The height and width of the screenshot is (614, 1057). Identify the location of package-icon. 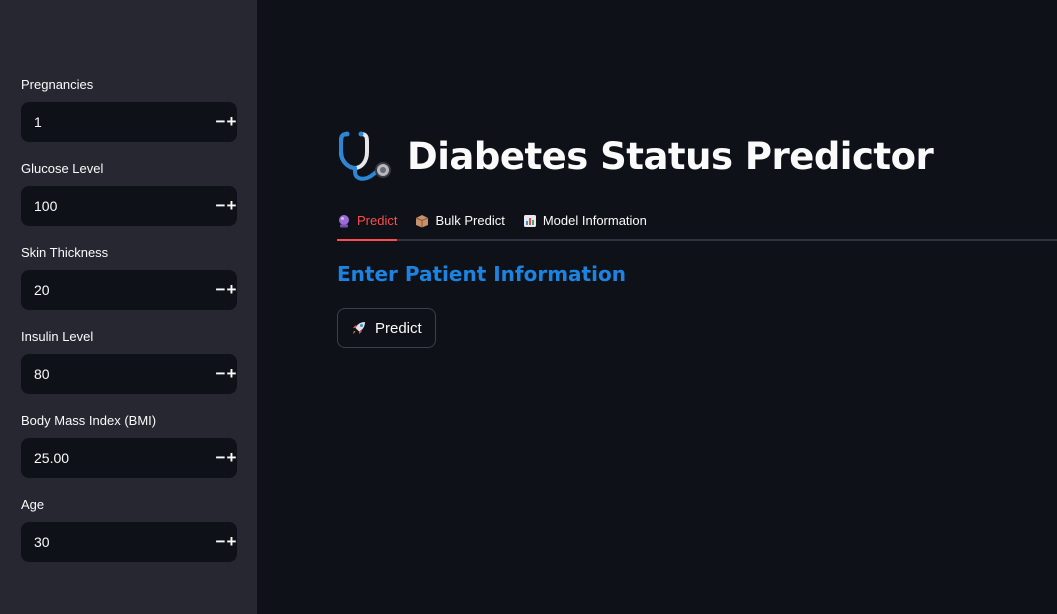
(422, 221).